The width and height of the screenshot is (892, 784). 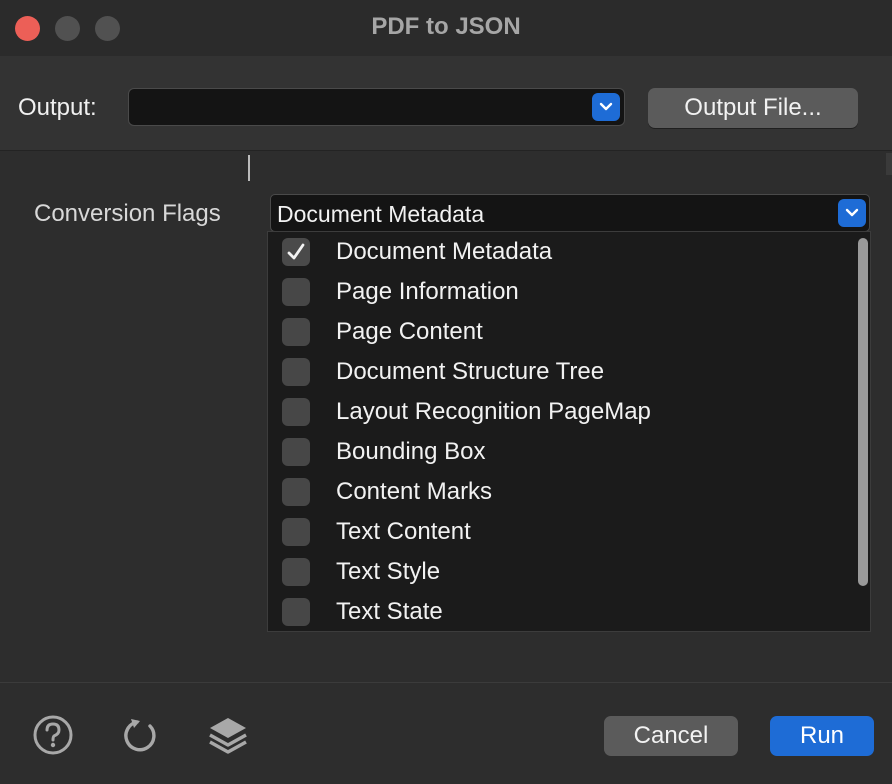 I want to click on conversion-flags-dropdown-button, so click(x=852, y=213).